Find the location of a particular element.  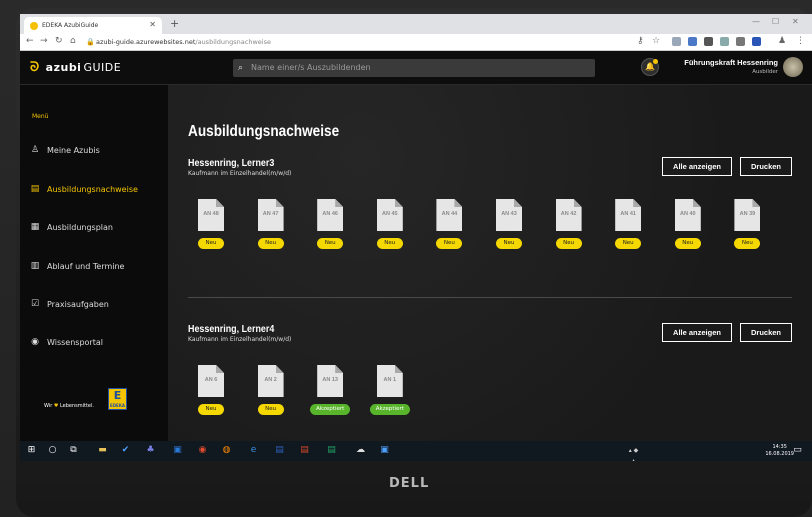

bulb-icon: ◉ is located at coordinates (35, 342).